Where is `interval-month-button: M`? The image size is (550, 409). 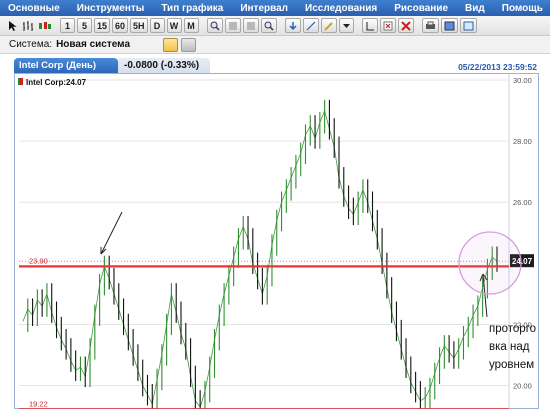 interval-month-button: M is located at coordinates (191, 25).